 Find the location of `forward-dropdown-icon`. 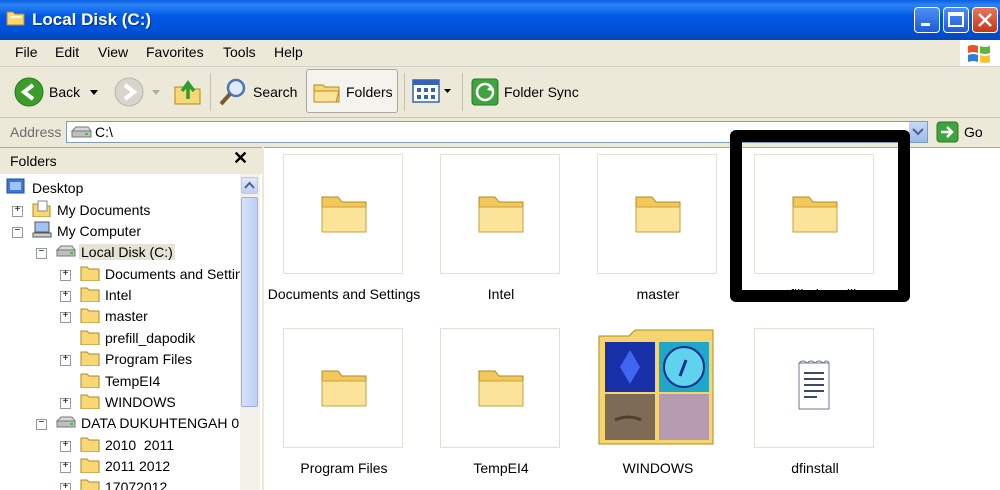

forward-dropdown-icon is located at coordinates (156, 92).